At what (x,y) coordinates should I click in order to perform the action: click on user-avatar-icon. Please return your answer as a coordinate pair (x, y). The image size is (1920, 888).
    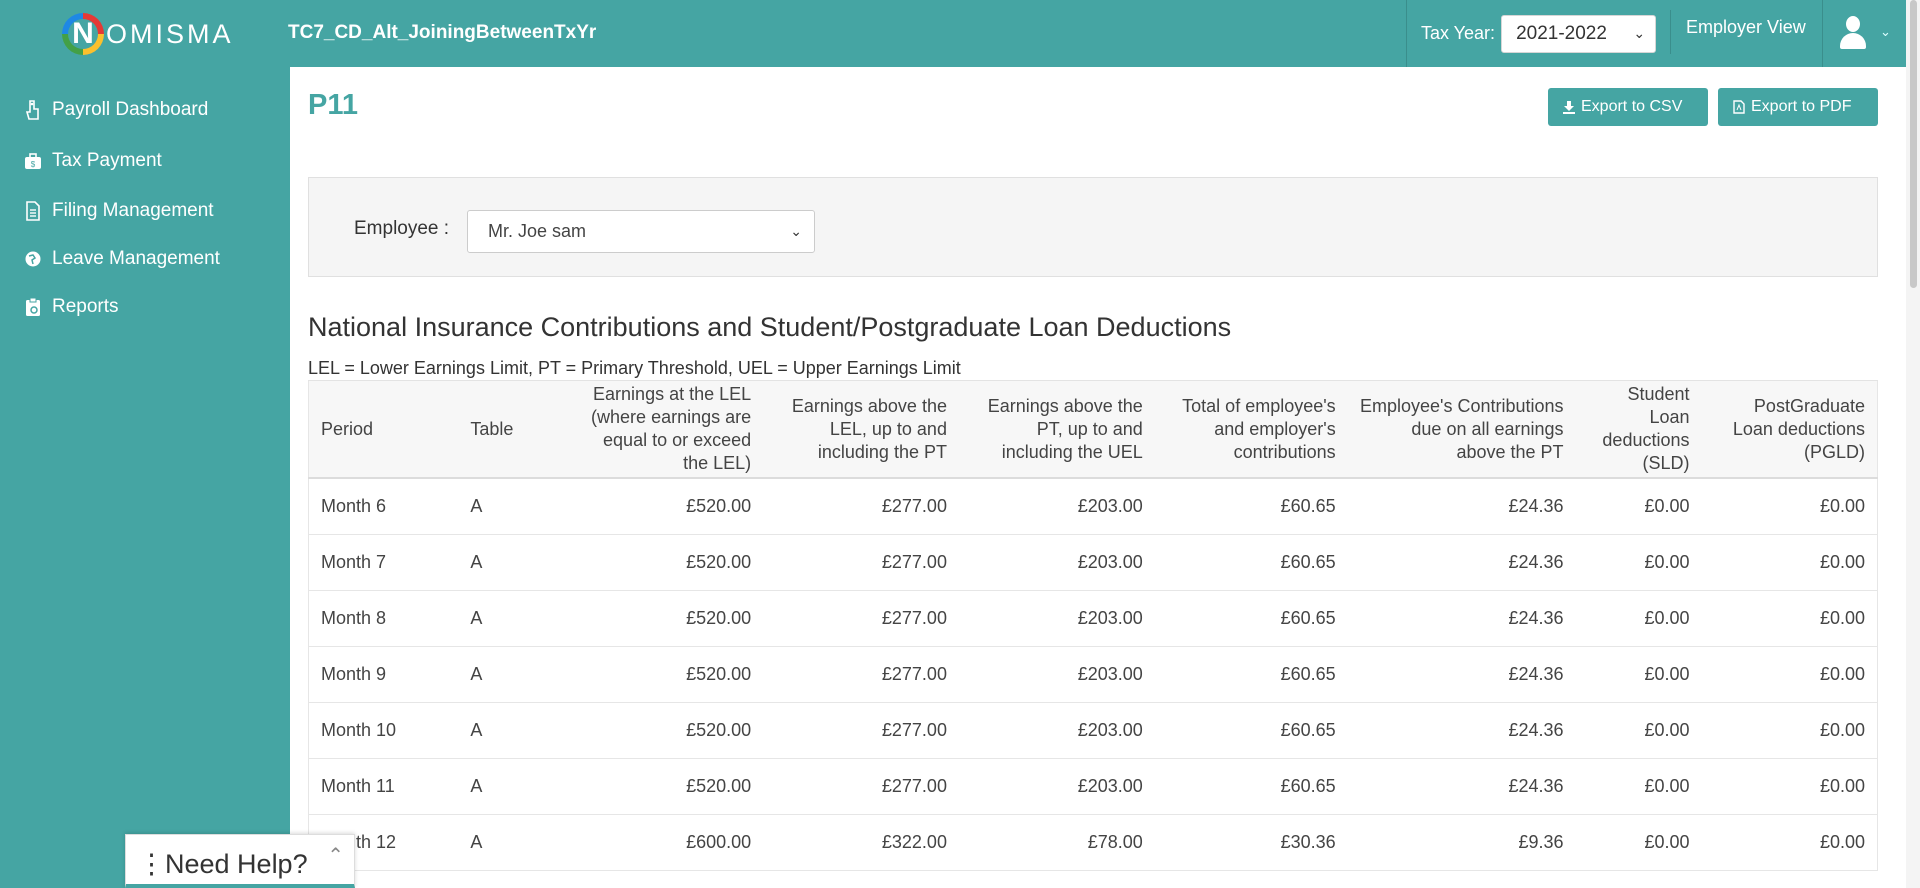
    Looking at the image, I should click on (1853, 33).